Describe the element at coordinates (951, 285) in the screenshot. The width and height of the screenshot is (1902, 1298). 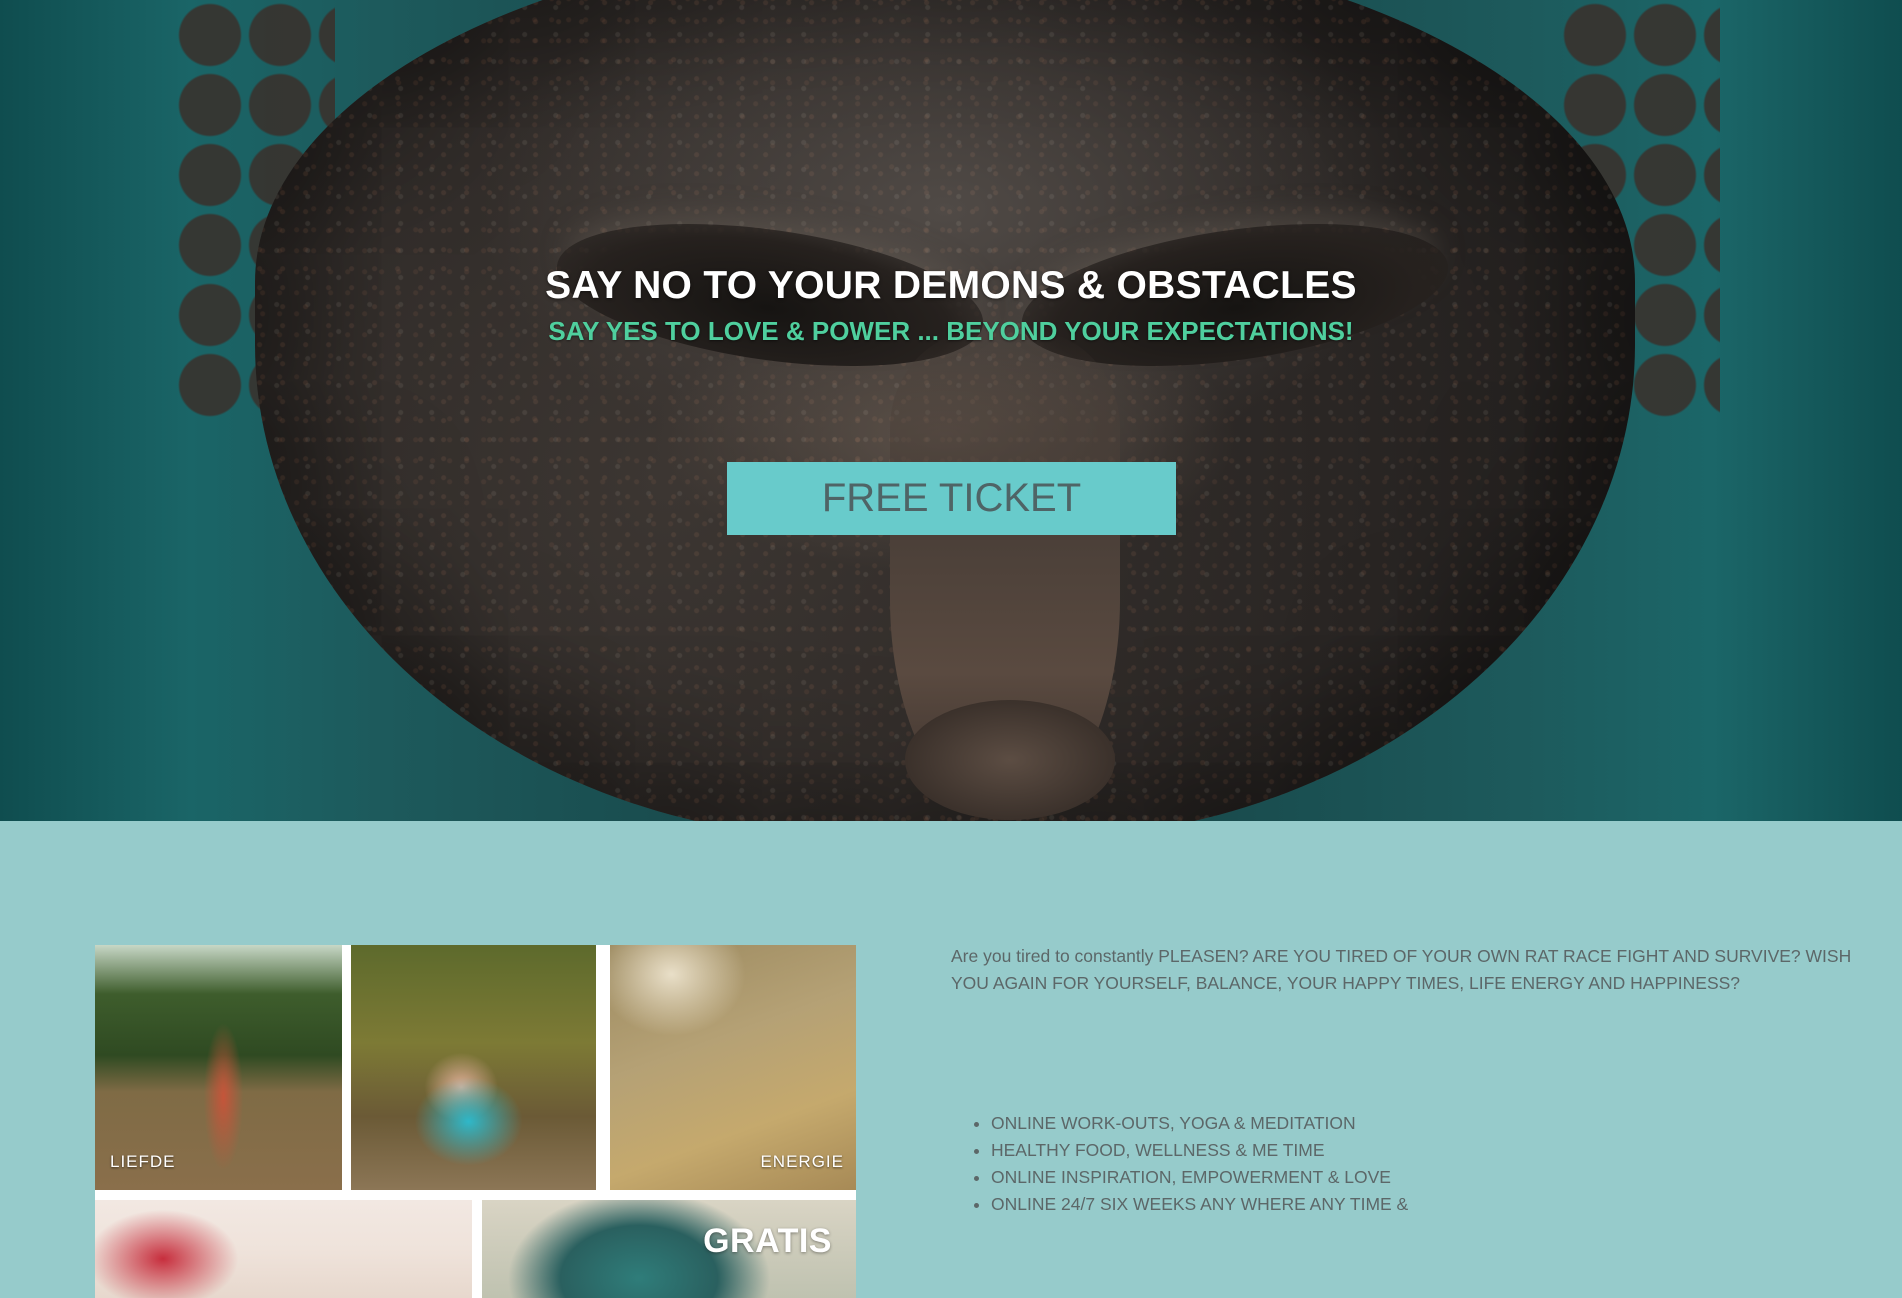
I see `hero-title: SAY NO TO YOUR DEMONS & OBSTACLES` at that location.